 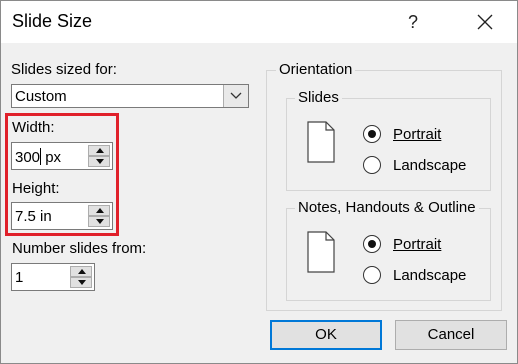 I want to click on slides-landscape-label: Landscape, so click(x=429, y=165).